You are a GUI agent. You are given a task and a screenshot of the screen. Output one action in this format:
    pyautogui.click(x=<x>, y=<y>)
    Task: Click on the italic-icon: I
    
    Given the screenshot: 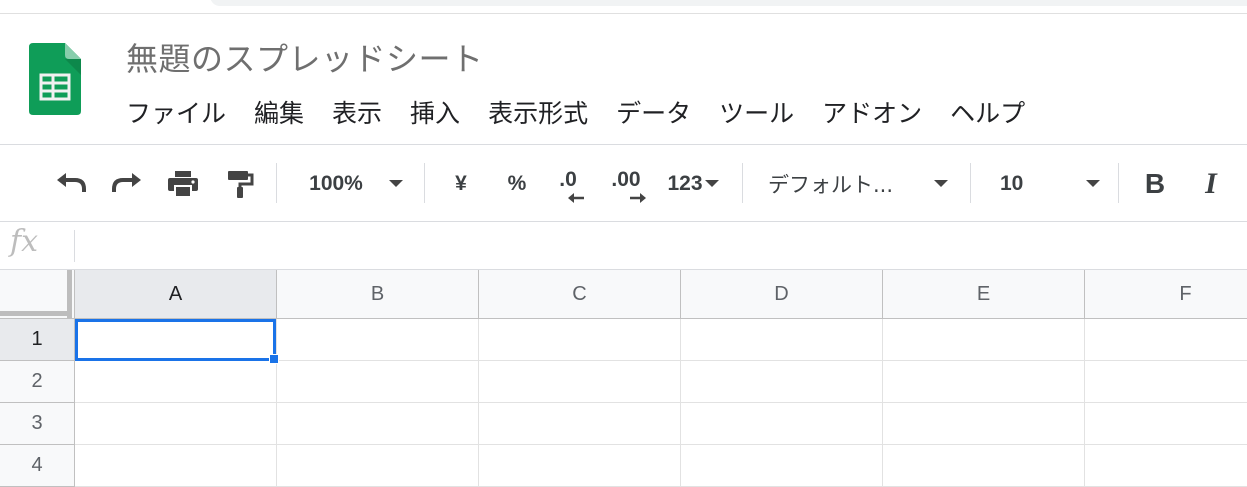 What is the action you would take?
    pyautogui.click(x=1211, y=183)
    